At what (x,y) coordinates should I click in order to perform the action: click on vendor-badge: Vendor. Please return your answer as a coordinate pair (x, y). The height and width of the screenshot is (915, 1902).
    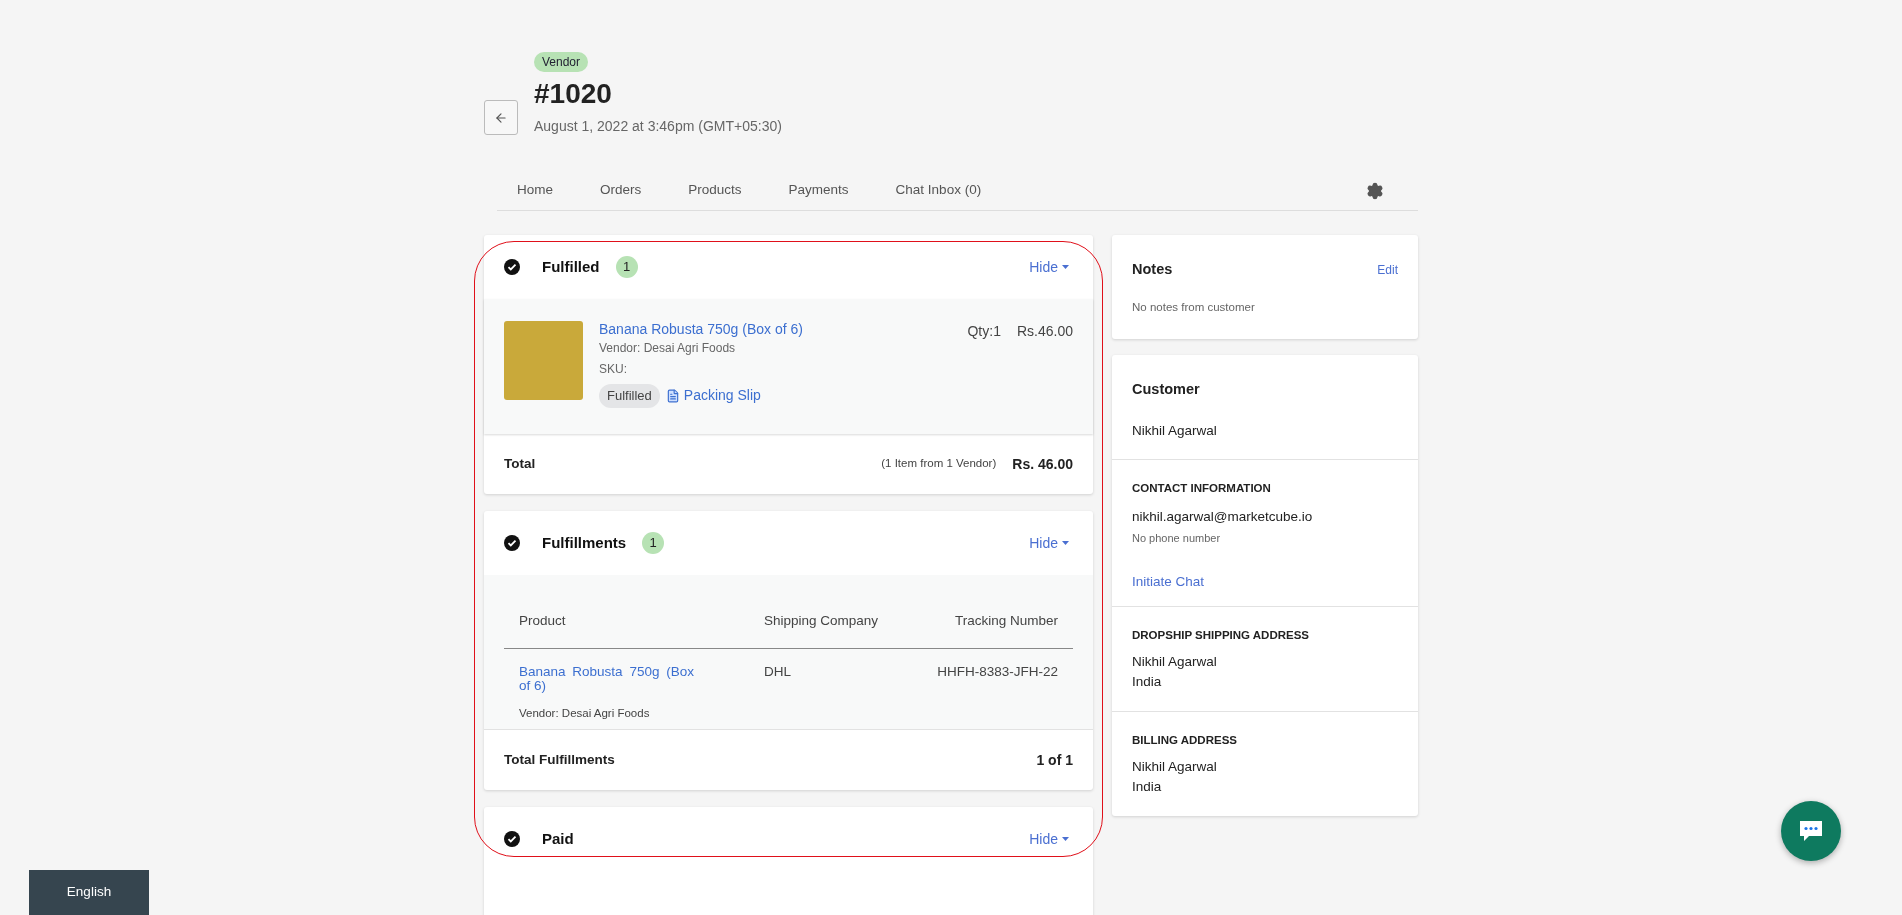
    Looking at the image, I should click on (561, 62).